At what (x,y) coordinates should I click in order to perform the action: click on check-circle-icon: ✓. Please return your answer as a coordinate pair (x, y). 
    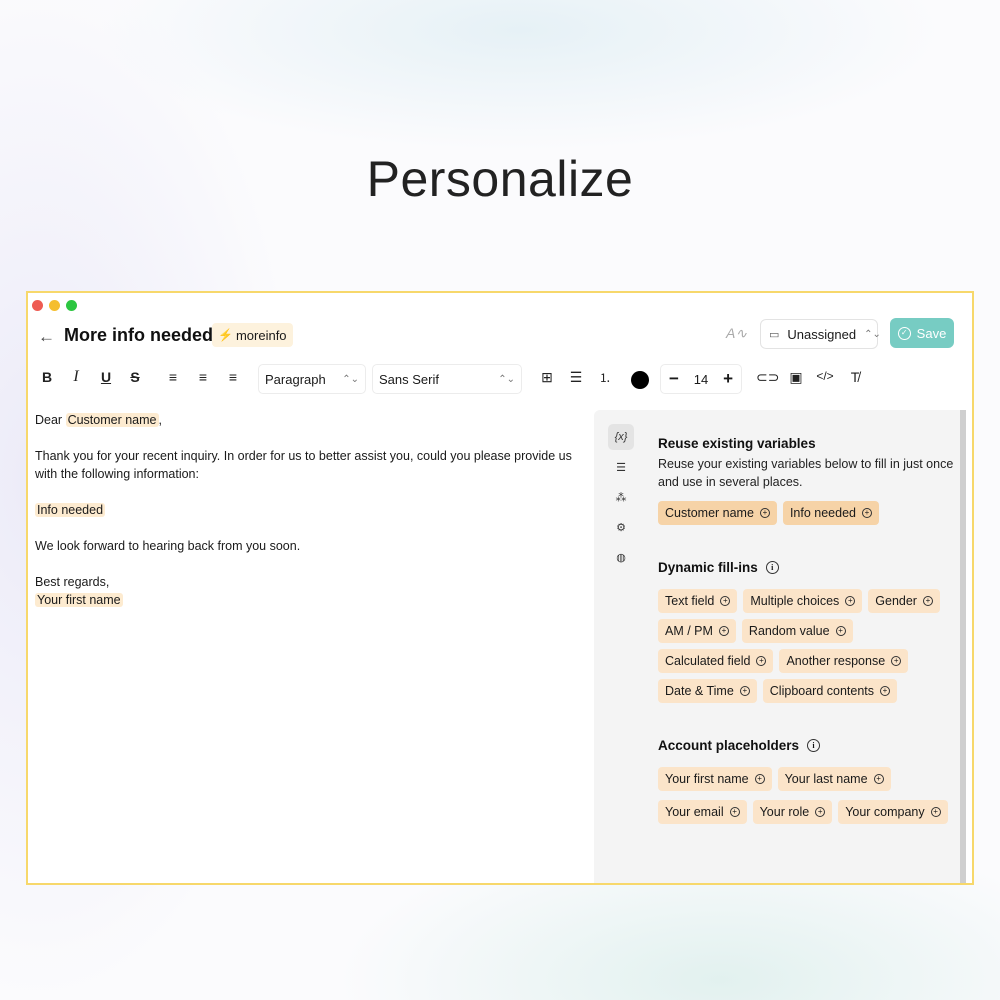
    Looking at the image, I should click on (904, 333).